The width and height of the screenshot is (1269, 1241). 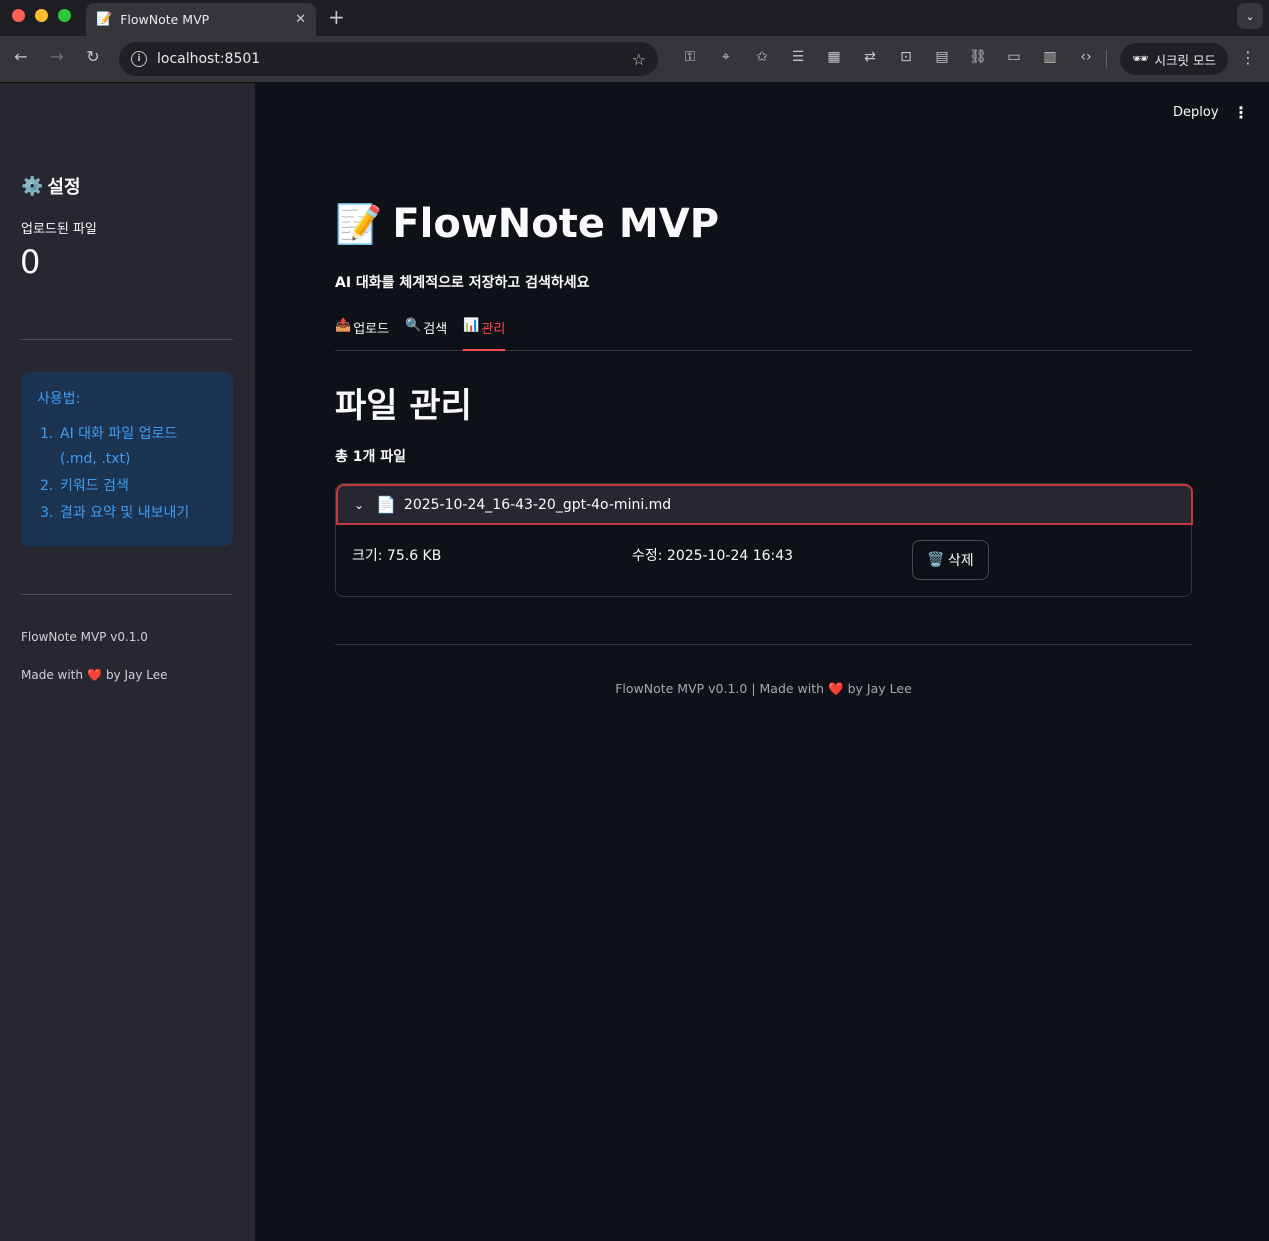 I want to click on uploaded-files-value: 0, so click(x=30, y=262).